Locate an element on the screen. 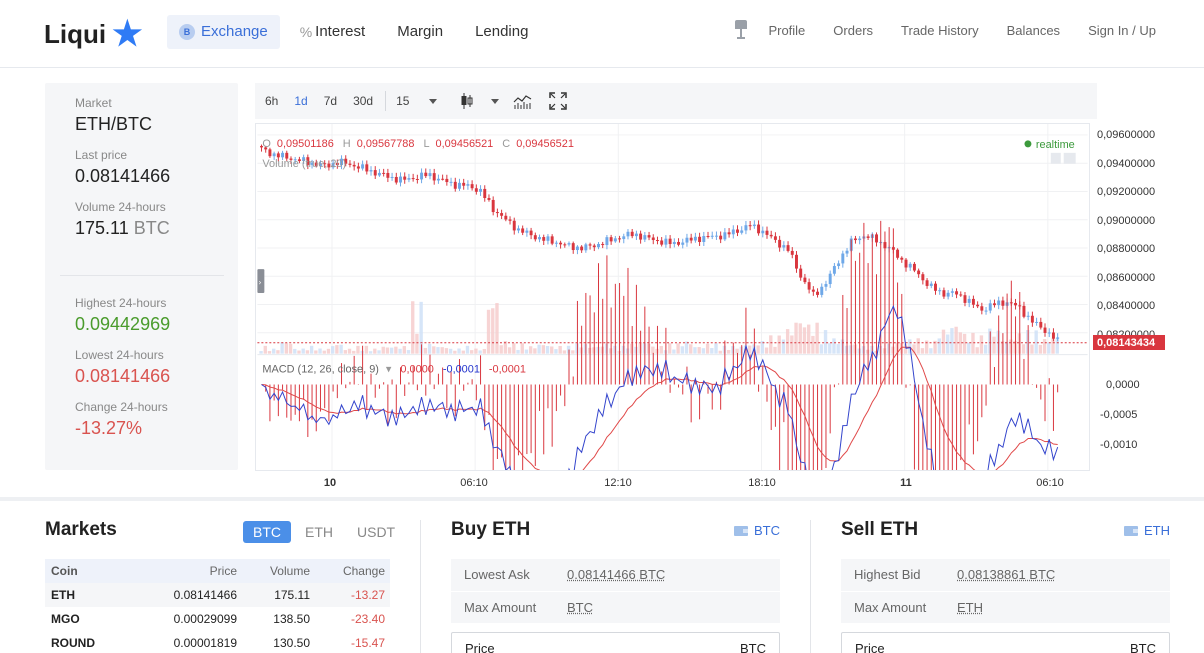 This screenshot has width=1204, height=653. col-price: Price is located at coordinates (186, 571).